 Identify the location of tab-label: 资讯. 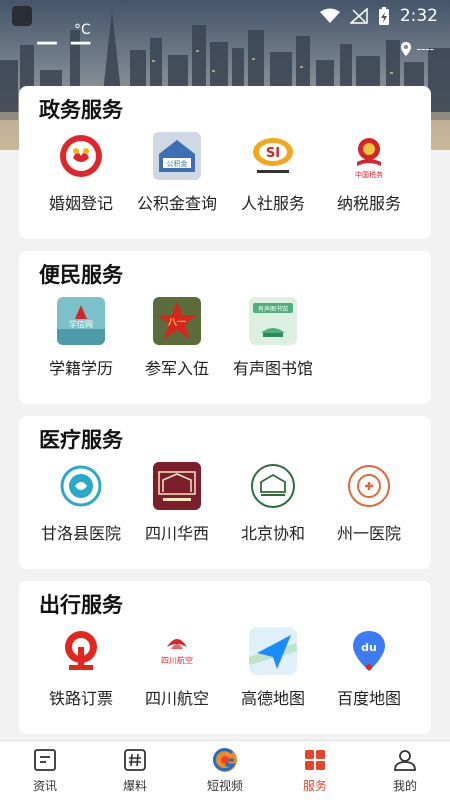
(44, 786).